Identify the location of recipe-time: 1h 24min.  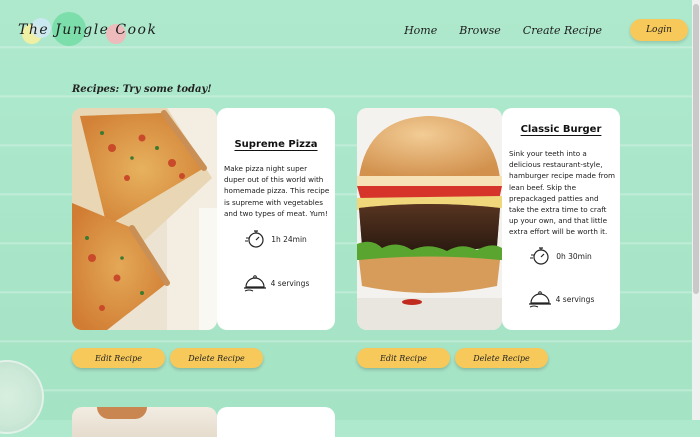
(276, 239).